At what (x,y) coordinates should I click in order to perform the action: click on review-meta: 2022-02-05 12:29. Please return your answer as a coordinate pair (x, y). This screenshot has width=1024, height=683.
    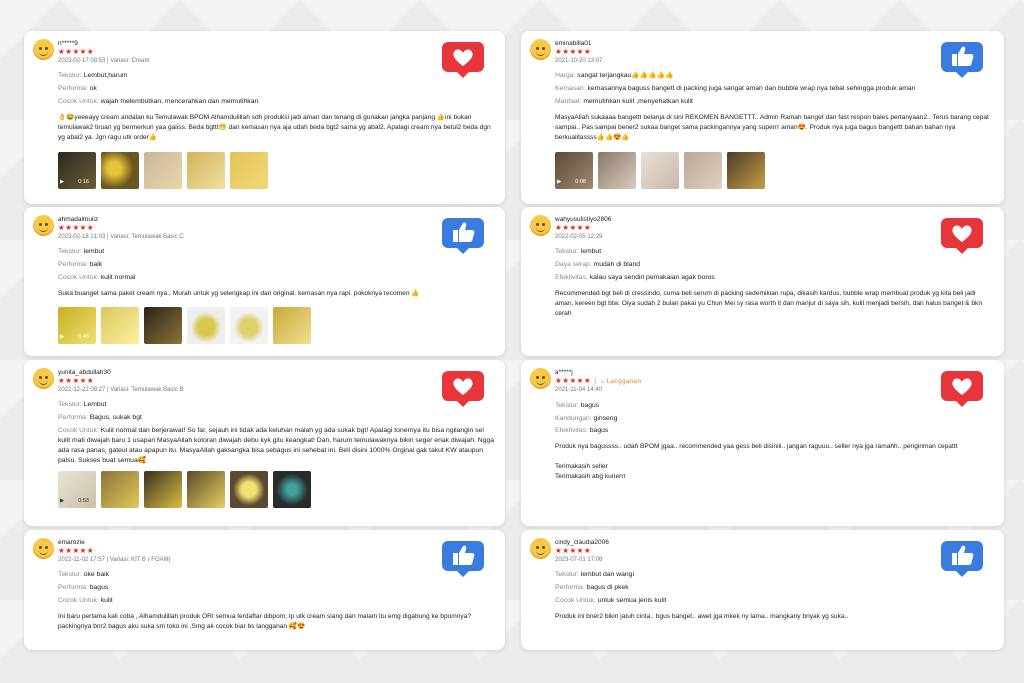
    Looking at the image, I should click on (579, 236).